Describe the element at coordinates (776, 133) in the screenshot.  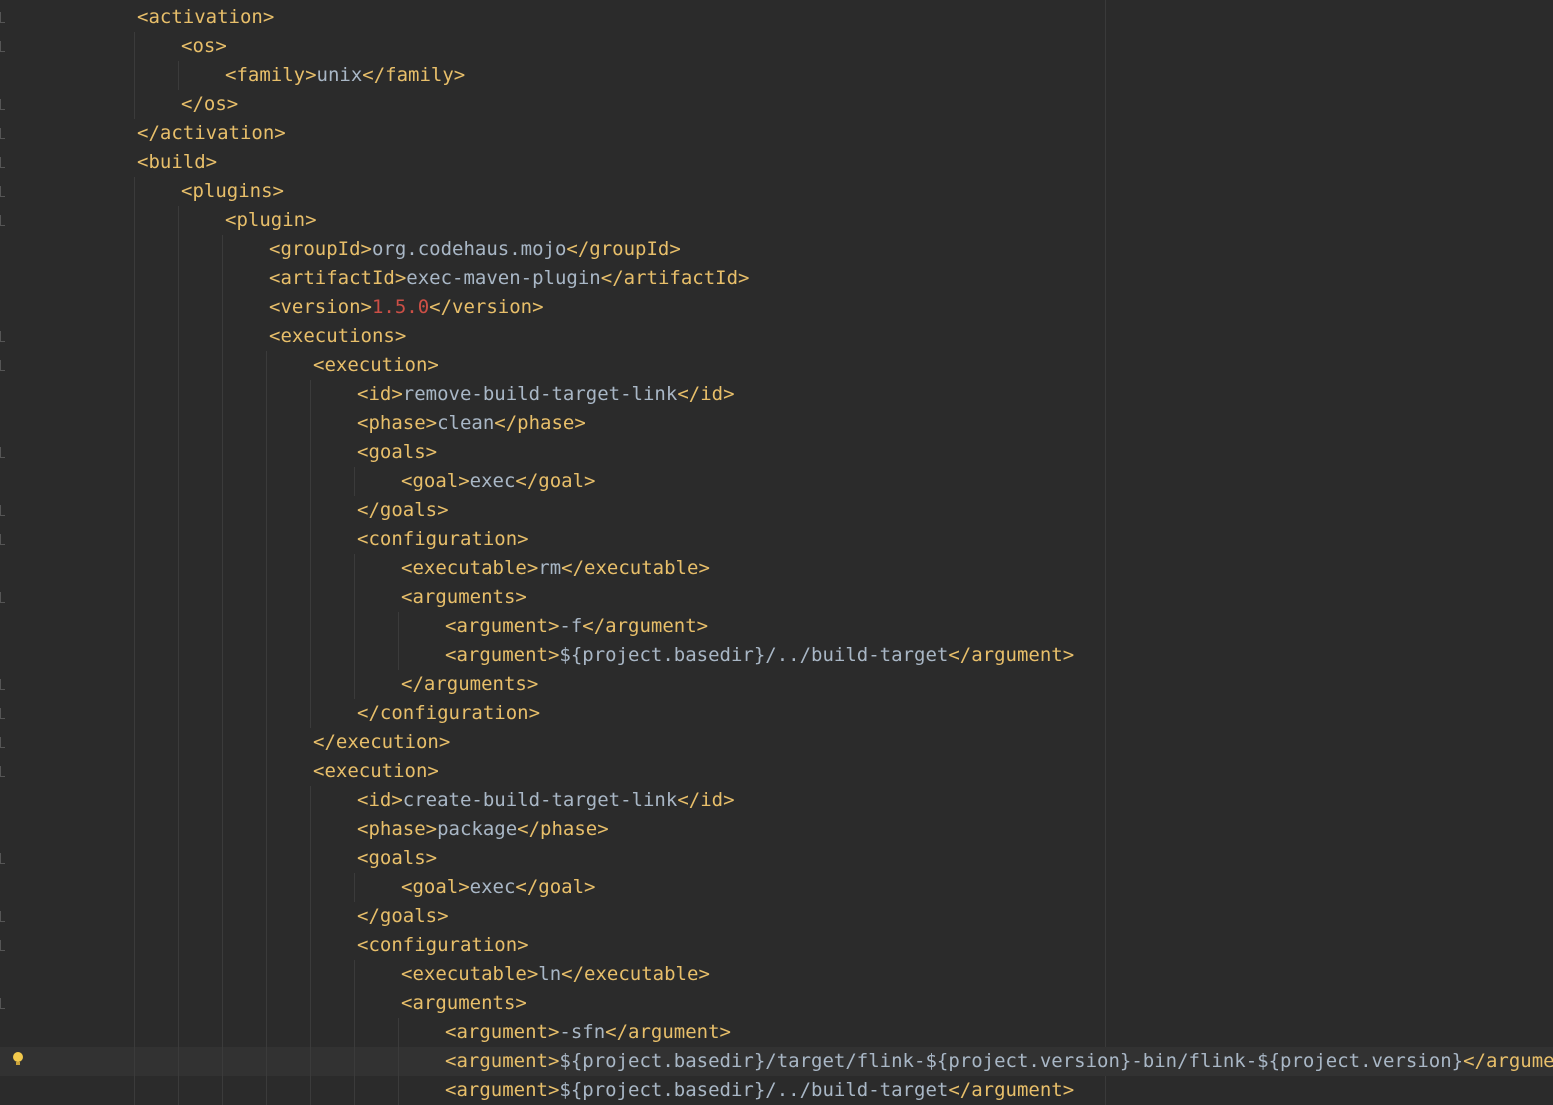
I see `code-line: </activation>` at that location.